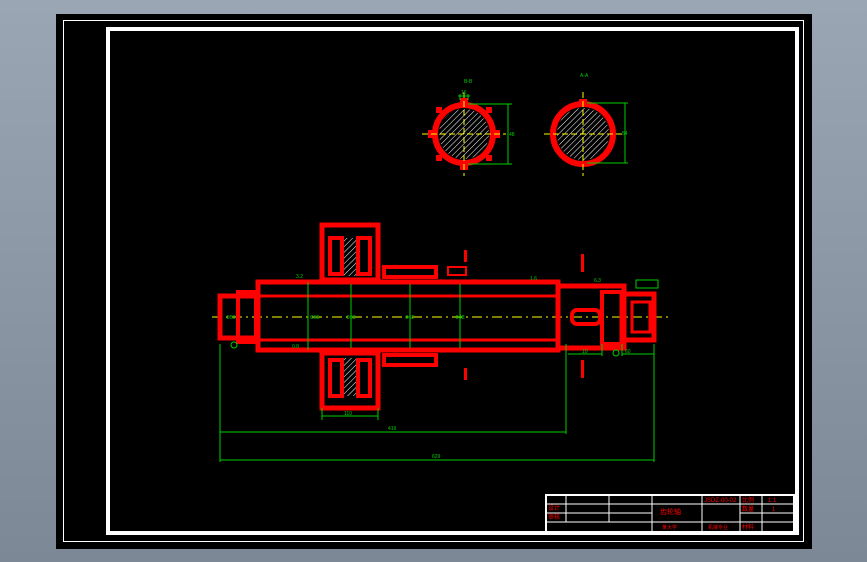  Describe the element at coordinates (720, 501) in the screenshot. I see `title-drawing-no: JSDZ-00-02` at that location.